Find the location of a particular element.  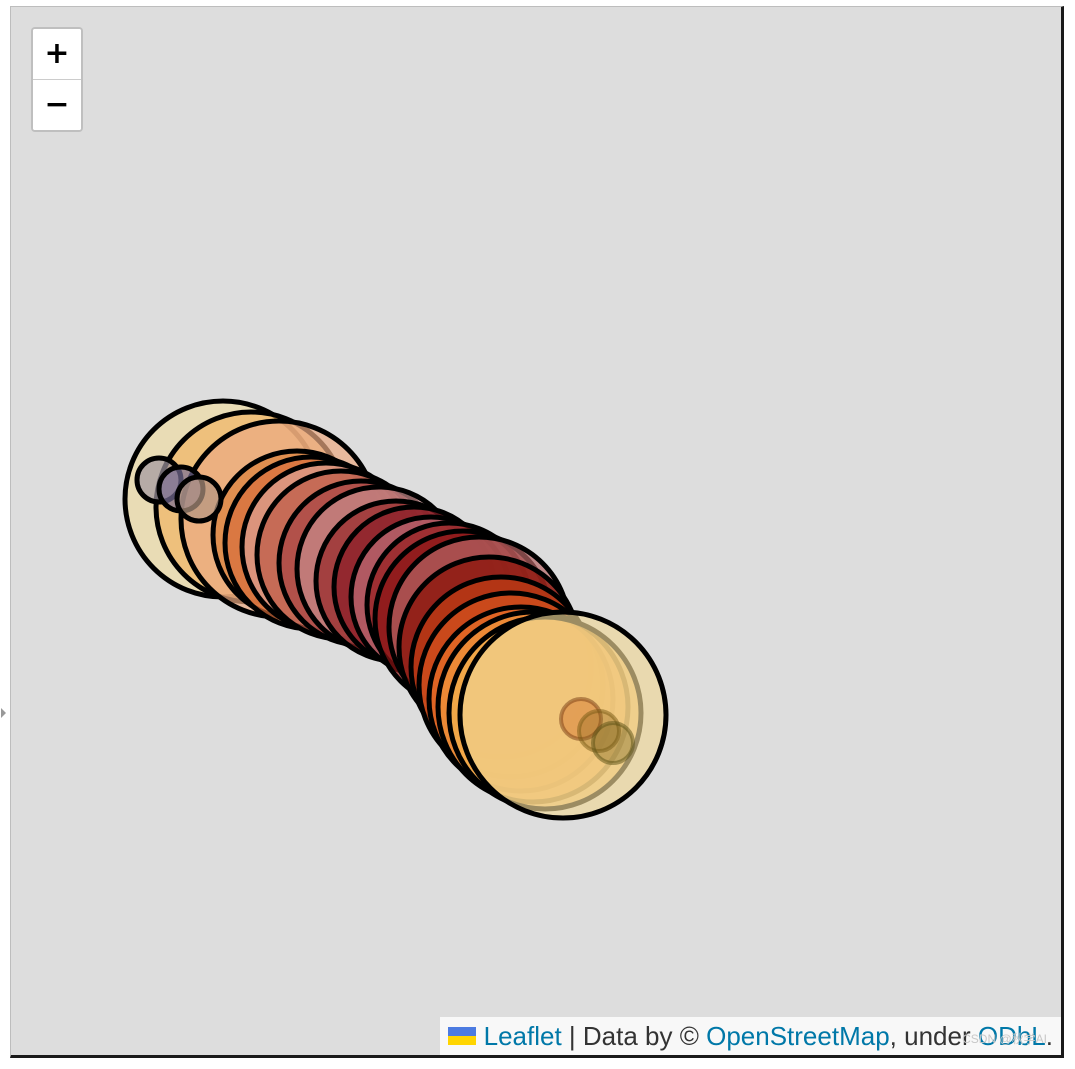

watermark-text: CSDN @秋学AI is located at coordinates (1004, 1039).